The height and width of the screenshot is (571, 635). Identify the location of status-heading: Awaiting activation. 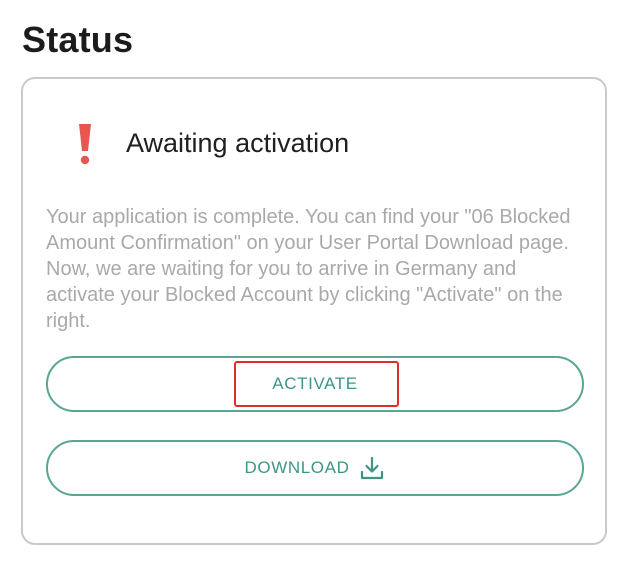
(238, 143).